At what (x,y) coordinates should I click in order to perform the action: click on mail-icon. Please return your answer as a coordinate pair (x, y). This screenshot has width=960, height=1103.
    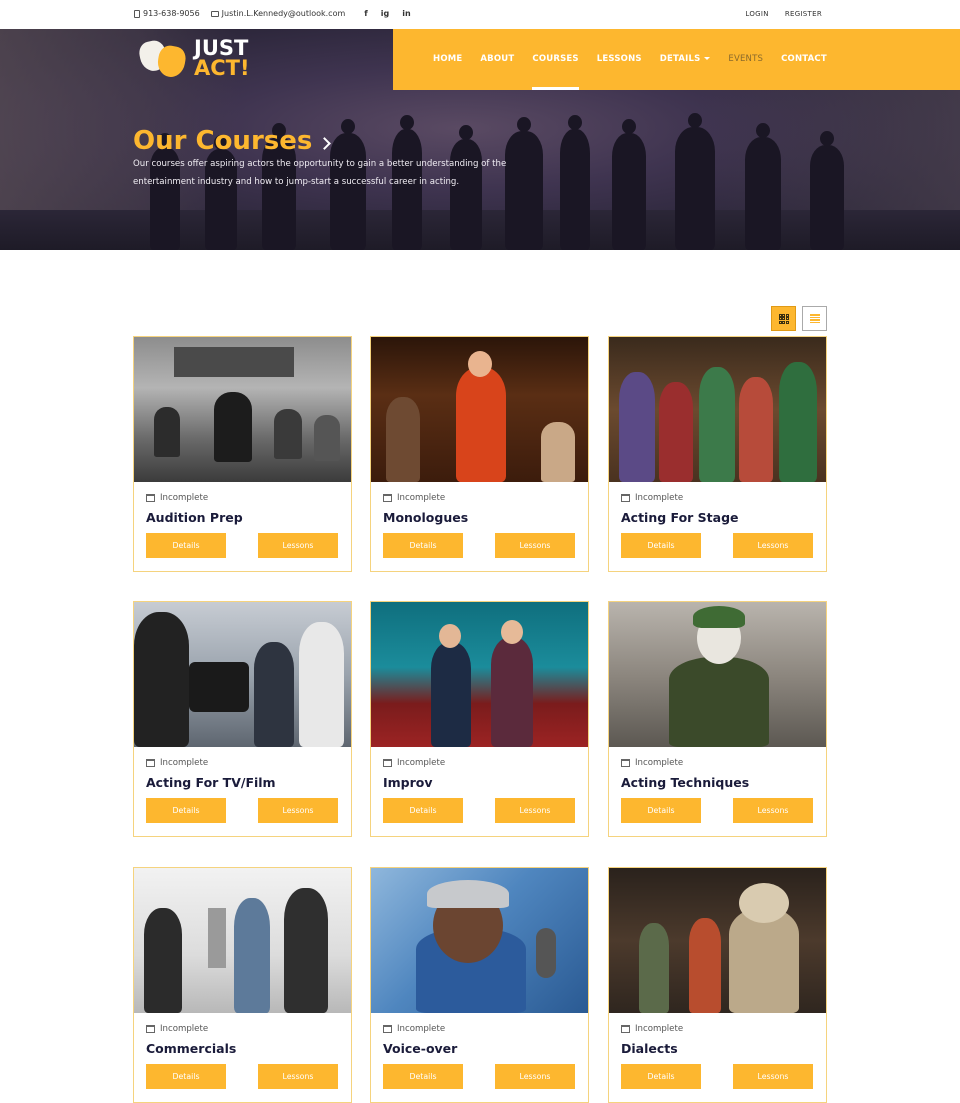
    Looking at the image, I should click on (214, 13).